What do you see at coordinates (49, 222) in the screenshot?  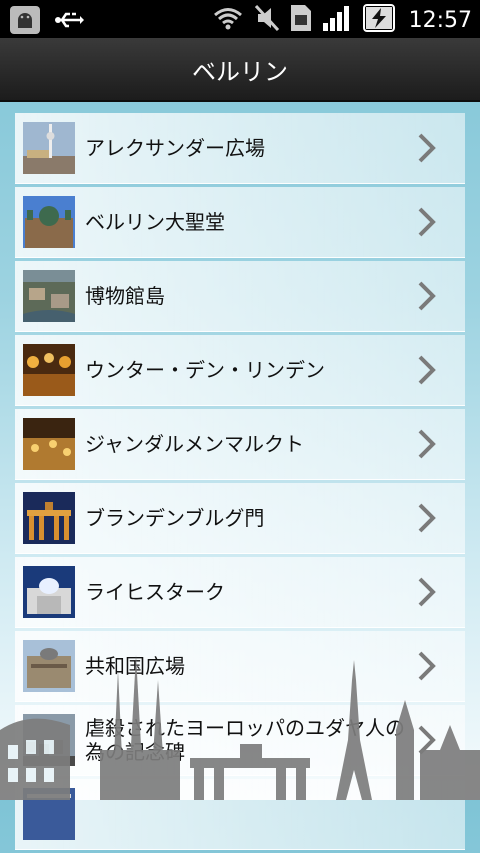 I see `berlin-cathedral-thumb` at bounding box center [49, 222].